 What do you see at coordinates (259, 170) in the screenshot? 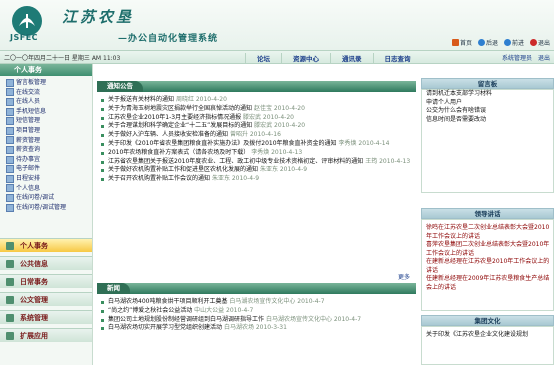
I see `notice-row: 关于做好农机购置补贴工作和促进垦区农机化发展的通知 朱亚东 2010-4-9` at bounding box center [259, 170].